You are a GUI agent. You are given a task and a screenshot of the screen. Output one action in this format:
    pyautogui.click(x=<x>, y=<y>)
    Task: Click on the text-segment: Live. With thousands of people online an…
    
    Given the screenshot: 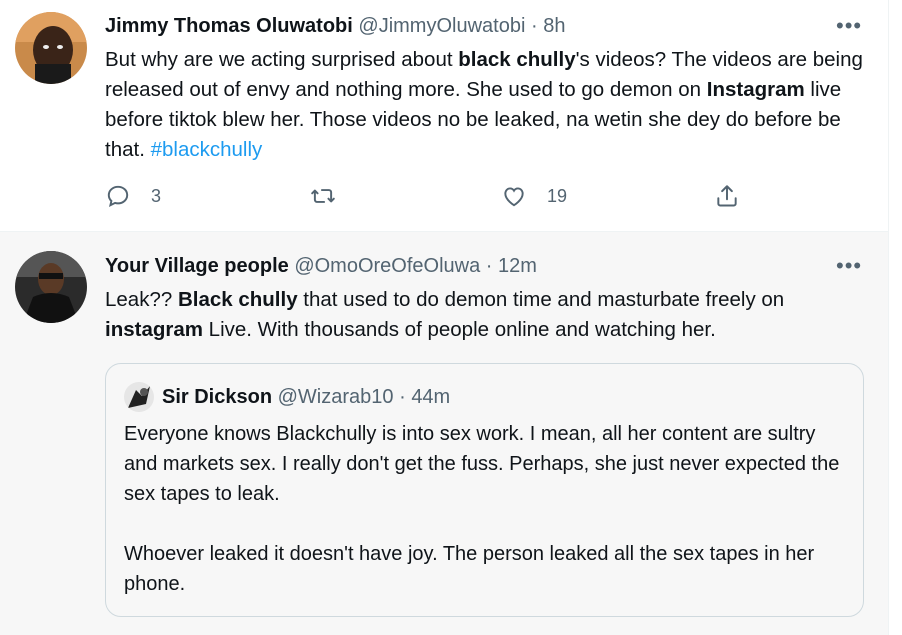 What is the action you would take?
    pyautogui.click(x=459, y=329)
    